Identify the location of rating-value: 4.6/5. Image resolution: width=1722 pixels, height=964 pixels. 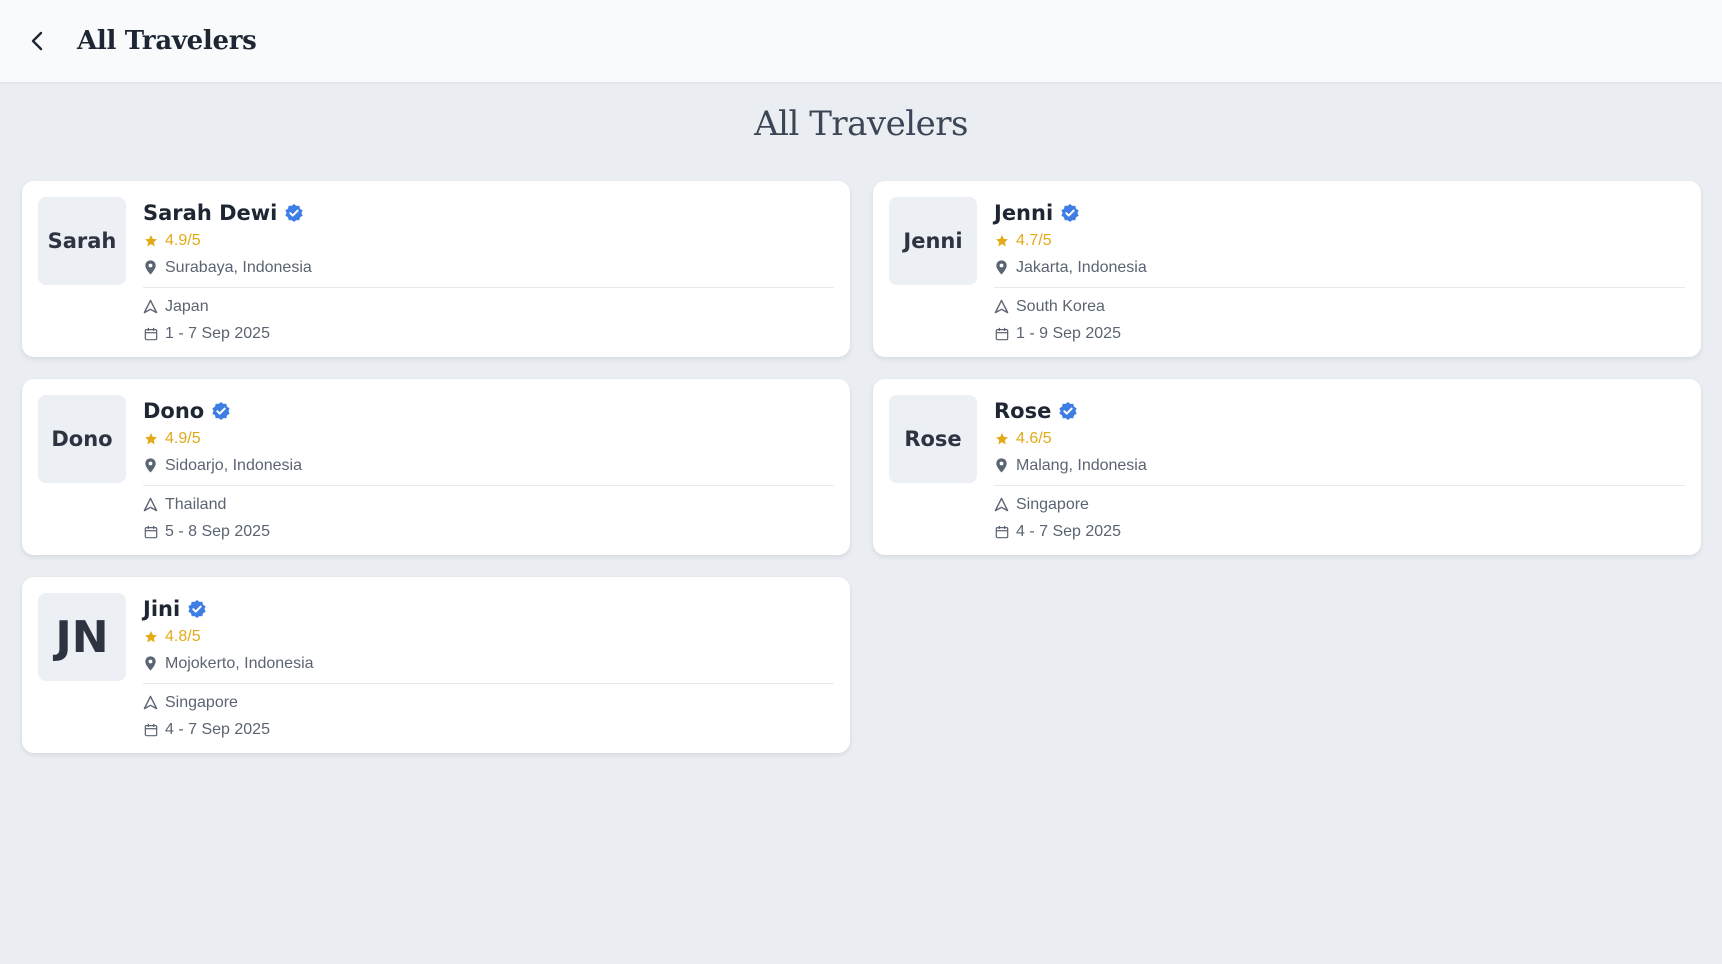
(1034, 438).